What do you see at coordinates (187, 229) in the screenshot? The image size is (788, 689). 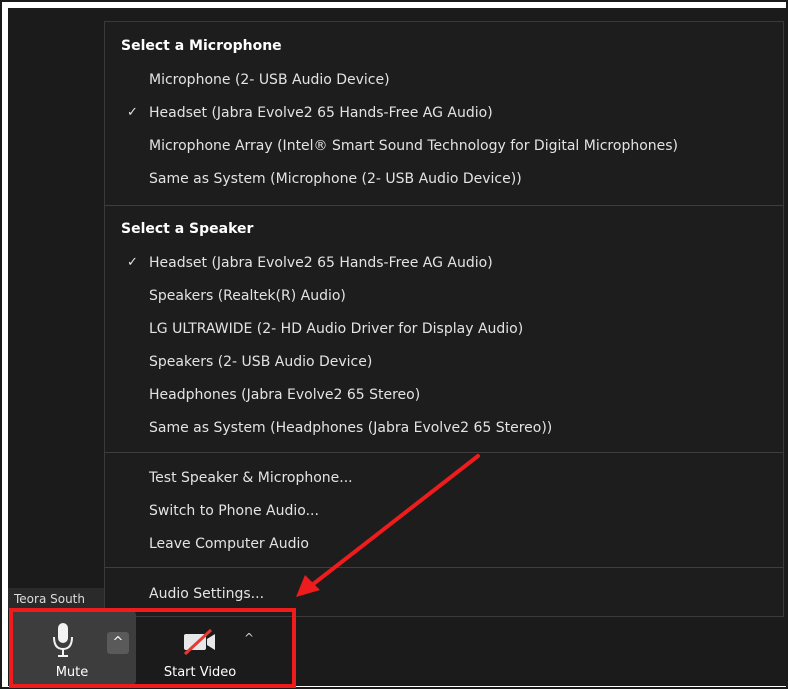 I see `select-speaker-heading: Select a Speaker` at bounding box center [187, 229].